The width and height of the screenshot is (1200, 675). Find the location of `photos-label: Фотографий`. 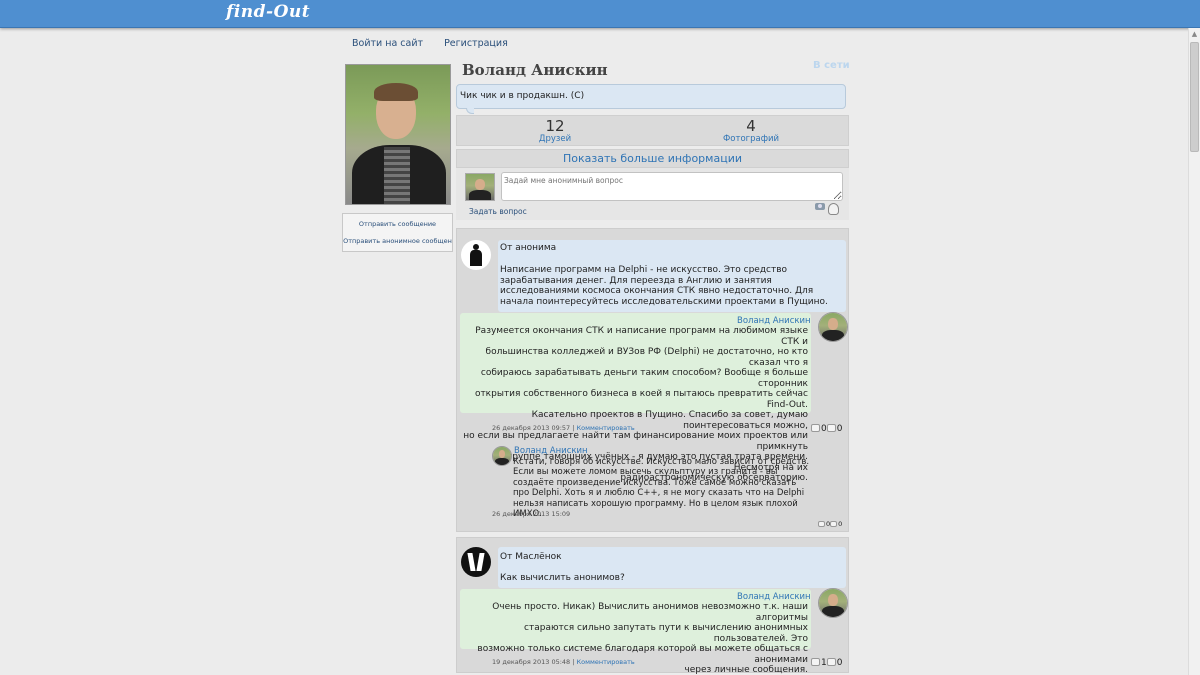

photos-label: Фотографий is located at coordinates (751, 139).